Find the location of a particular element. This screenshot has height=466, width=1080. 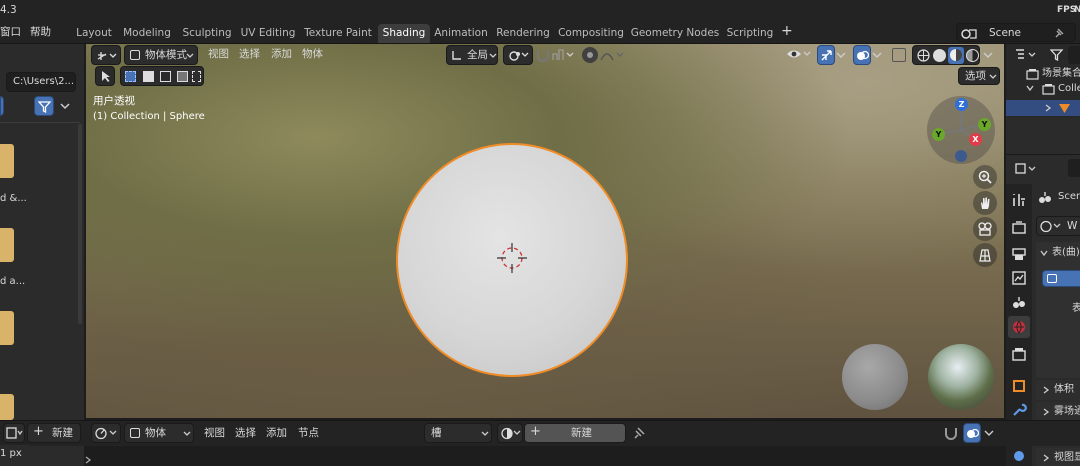

outliner-row-sphere is located at coordinates (1043, 108).